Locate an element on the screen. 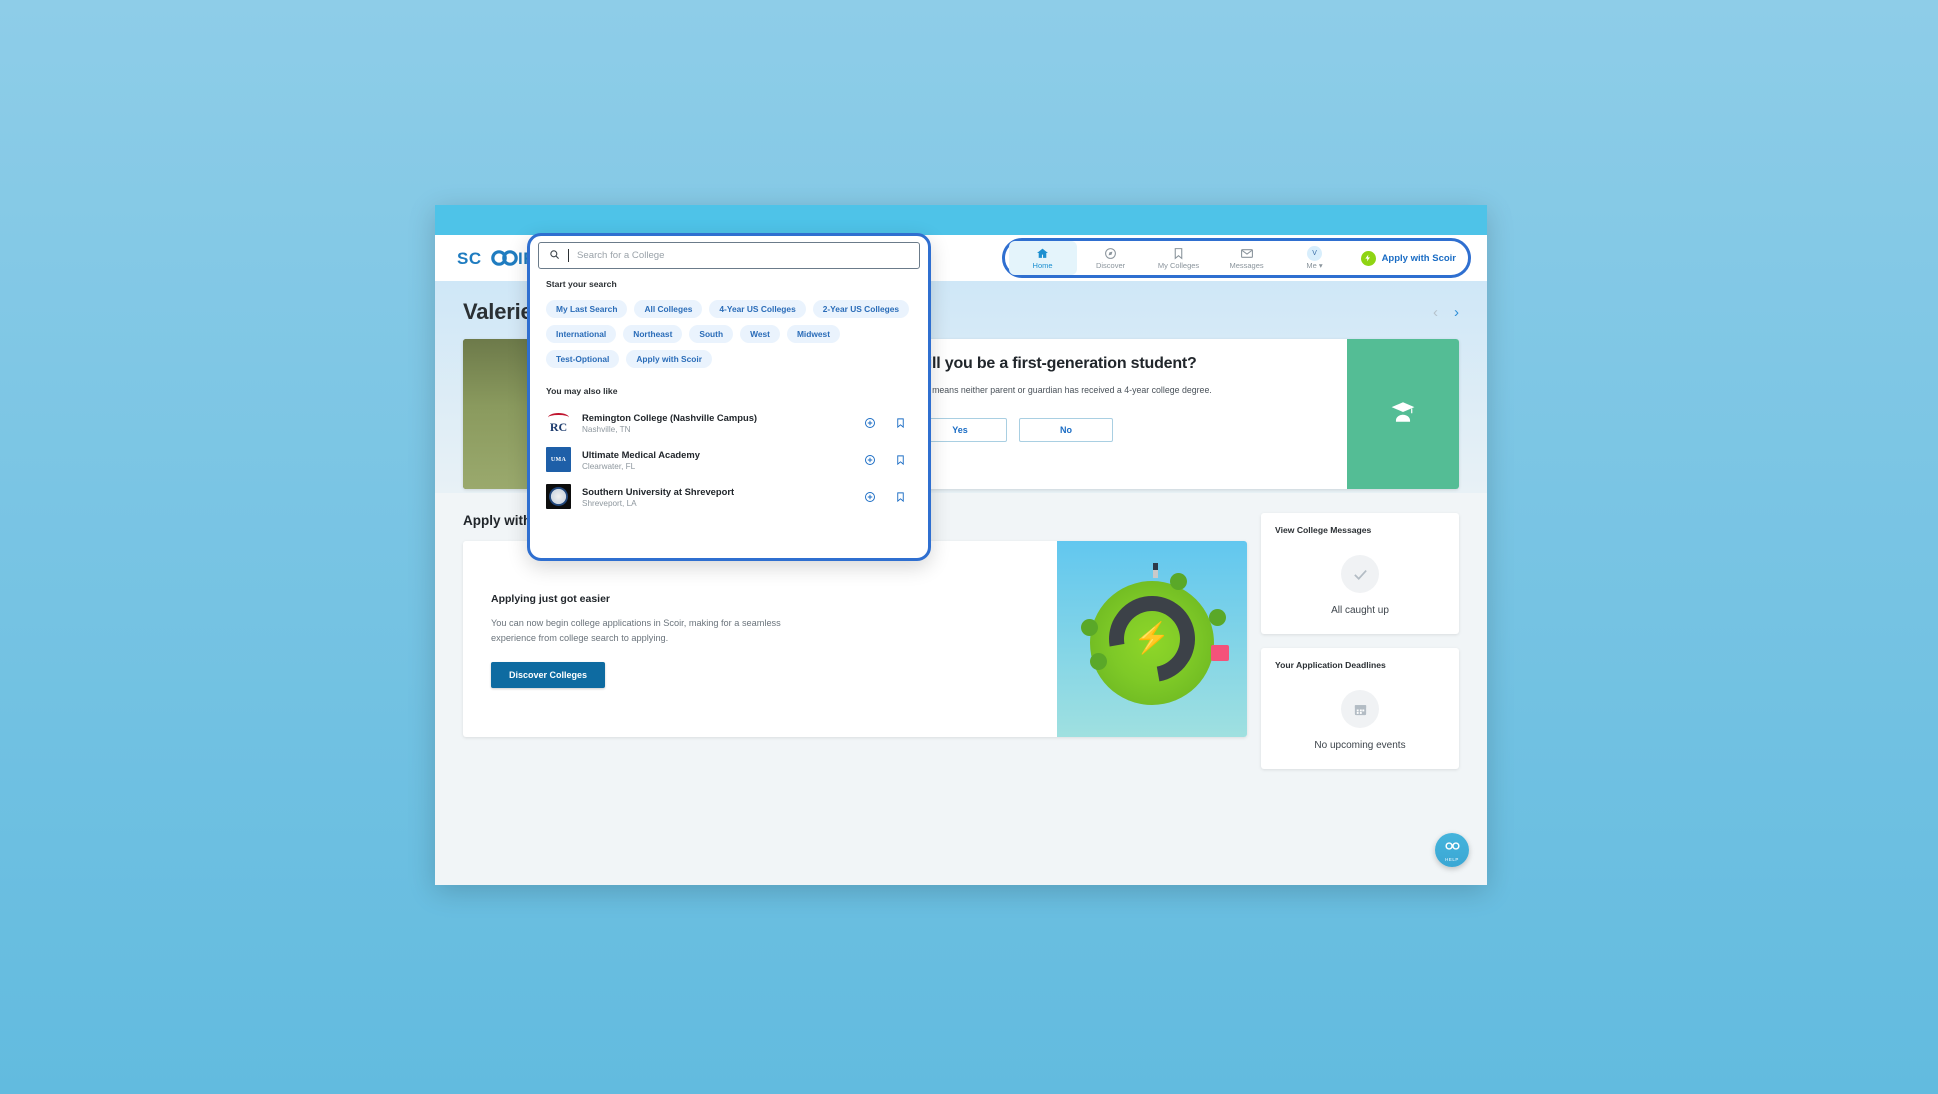 The height and width of the screenshot is (1094, 1938). search-icon is located at coordinates (554, 256).